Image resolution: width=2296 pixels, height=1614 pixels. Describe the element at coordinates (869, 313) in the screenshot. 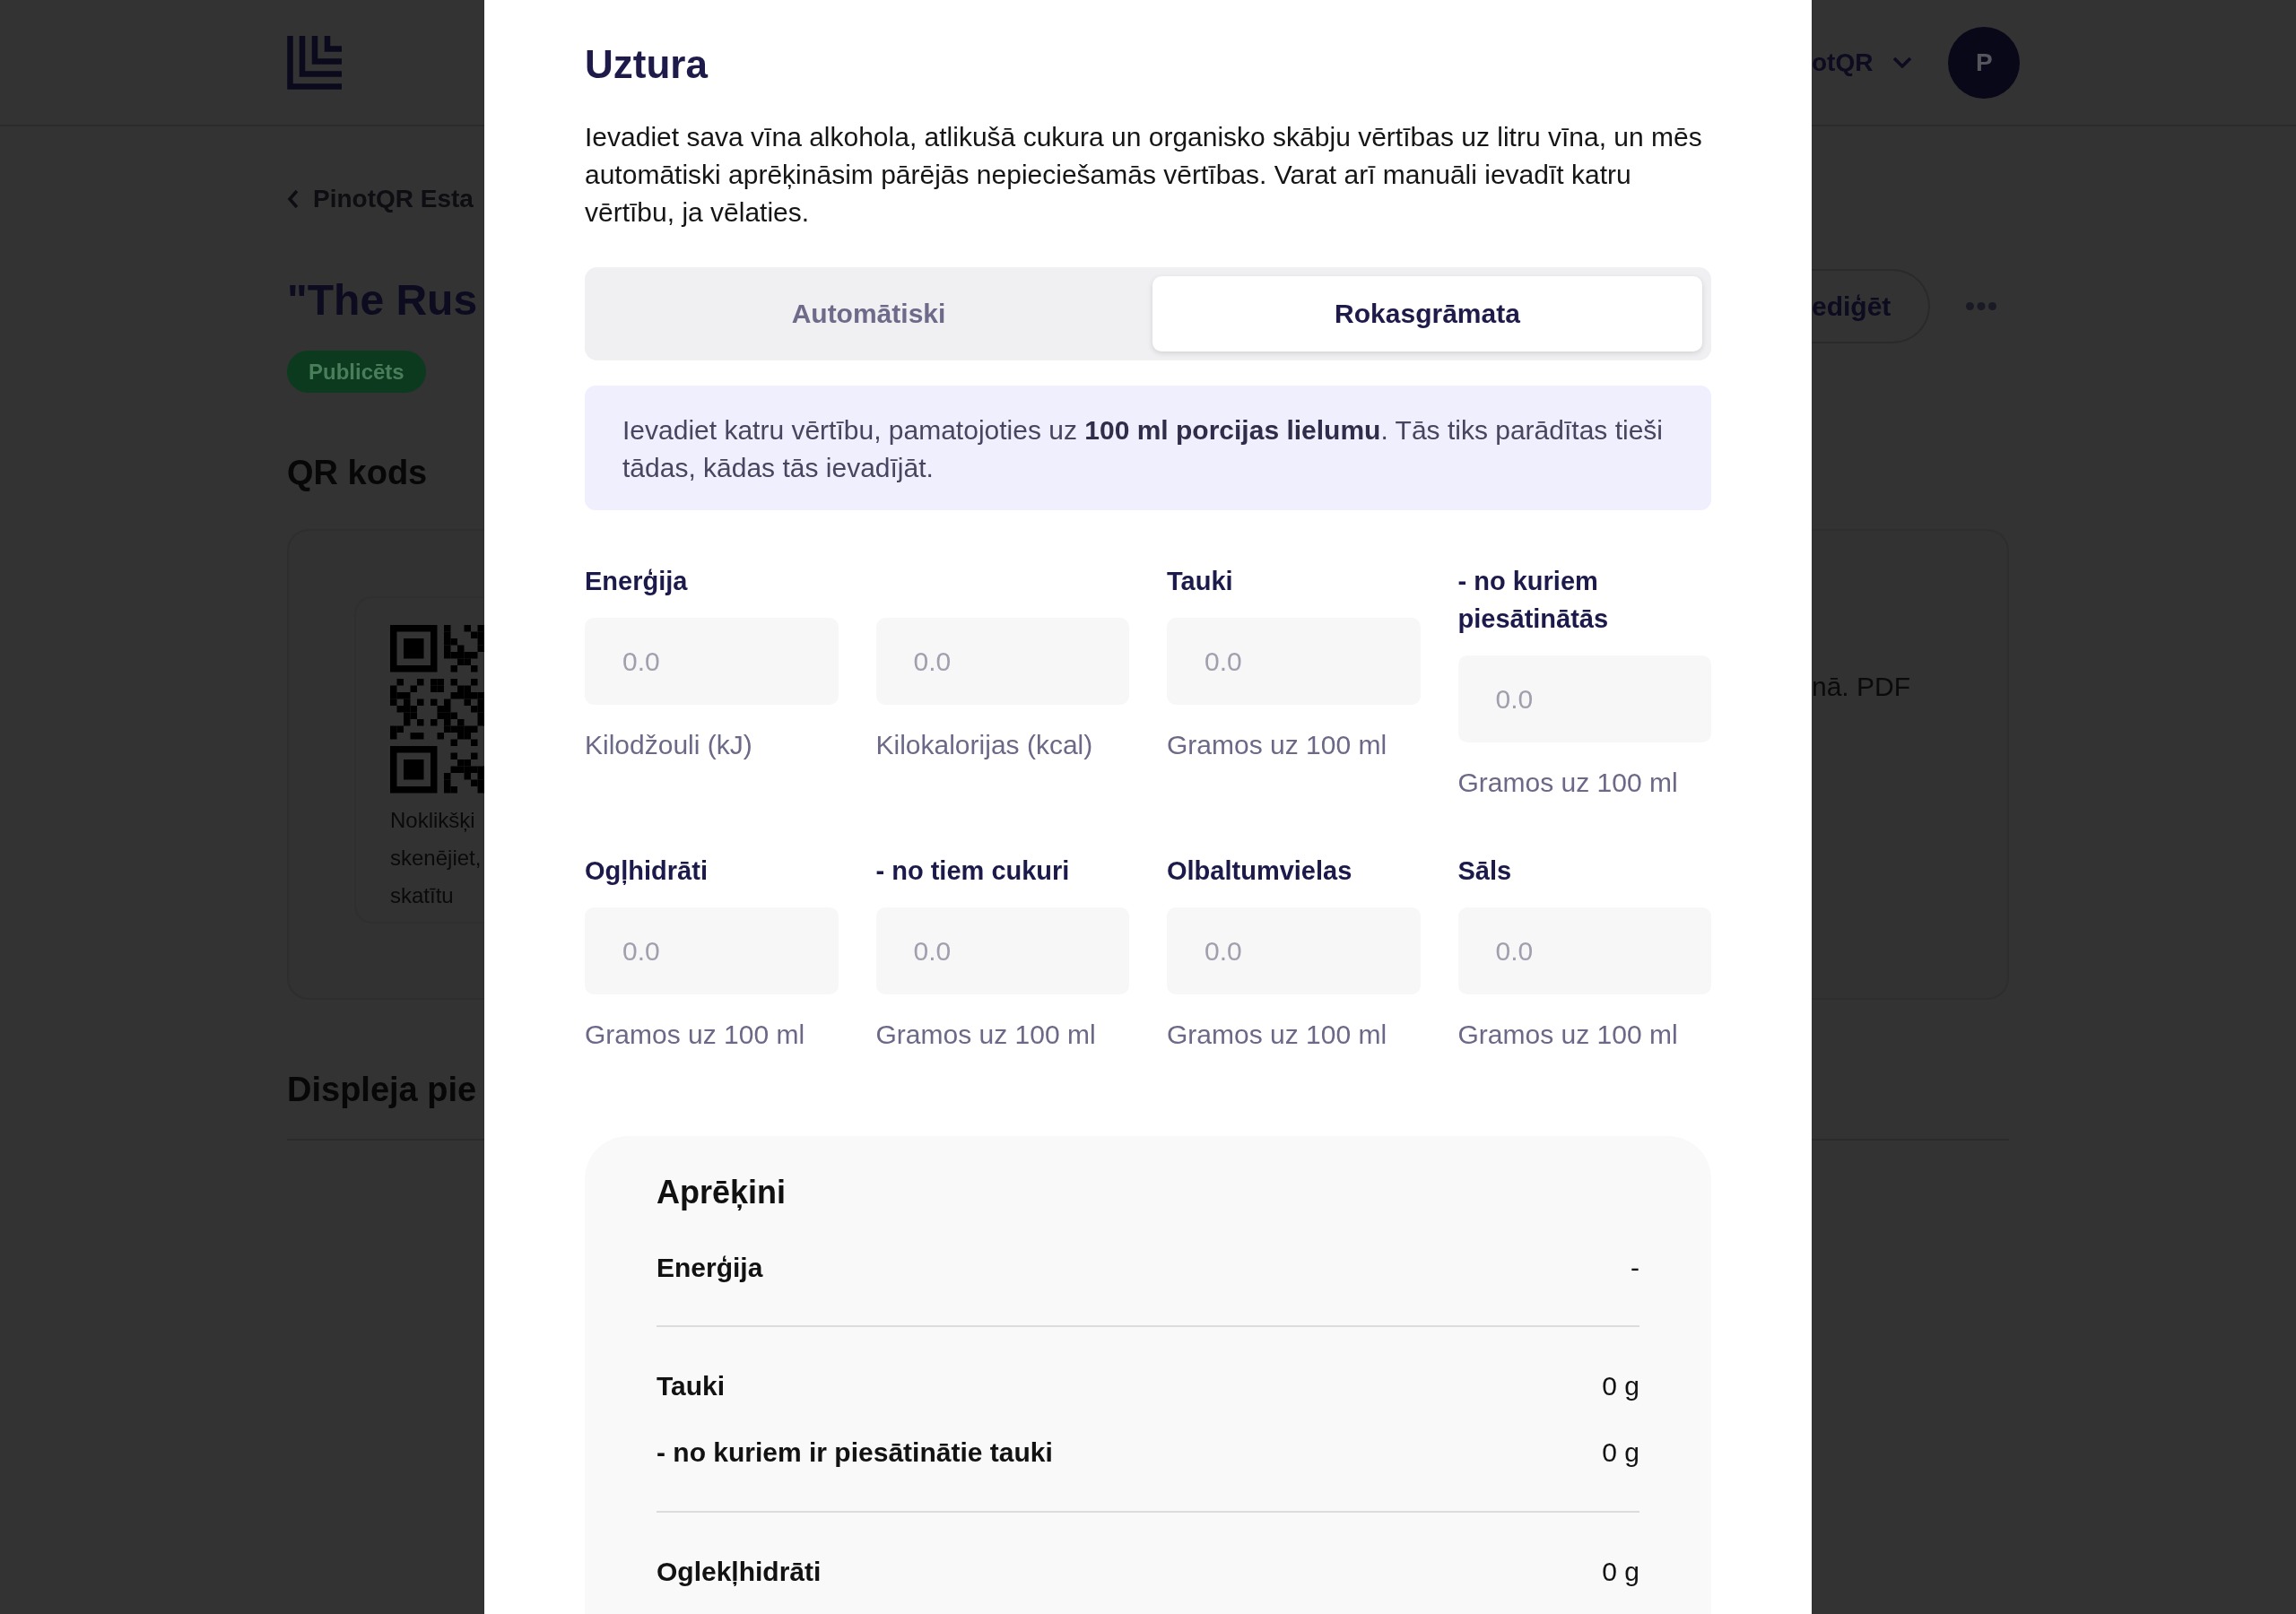

I see `tab: Automātiski` at that location.